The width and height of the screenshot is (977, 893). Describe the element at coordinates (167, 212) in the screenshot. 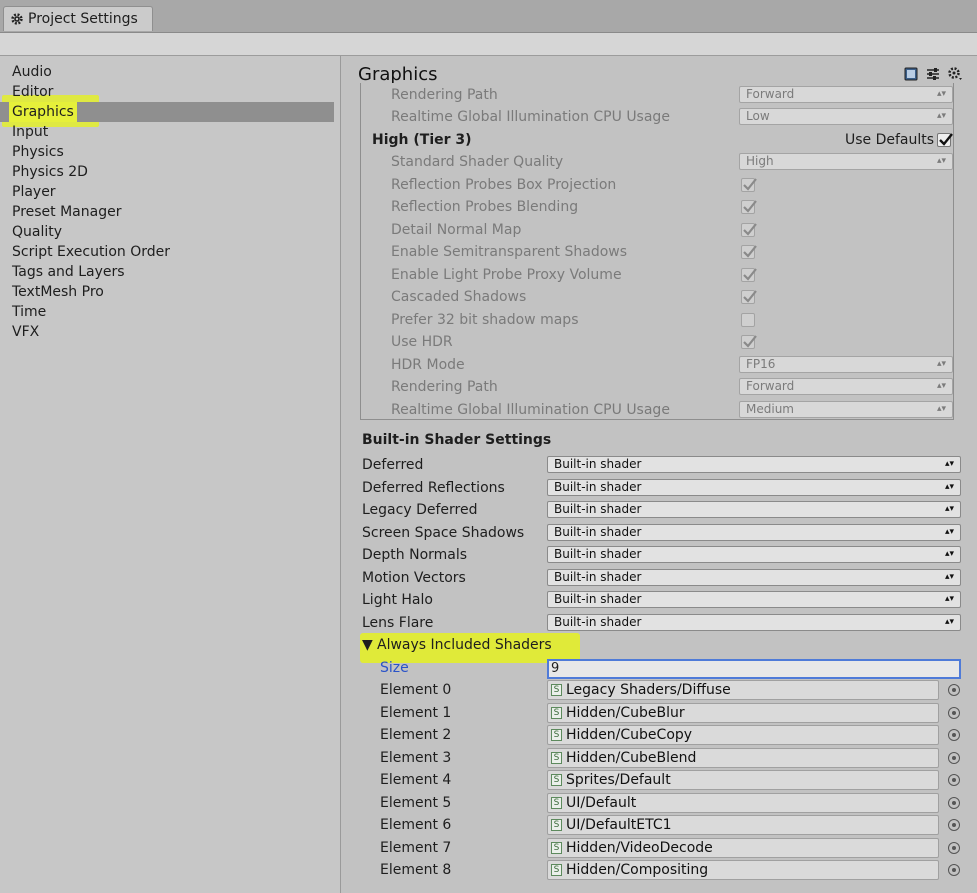

I see `sidebar-item-preset-manager: Preset Manager` at that location.